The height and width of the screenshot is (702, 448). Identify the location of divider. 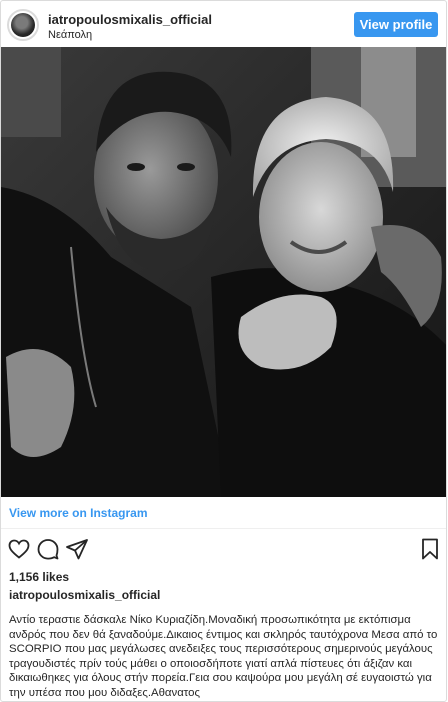
(223, 528).